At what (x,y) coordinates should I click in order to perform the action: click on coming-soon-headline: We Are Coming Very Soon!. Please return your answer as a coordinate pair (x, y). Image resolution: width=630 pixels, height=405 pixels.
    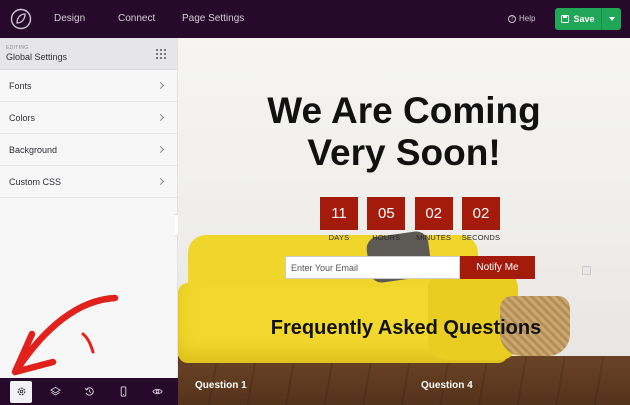
    Looking at the image, I should click on (404, 132).